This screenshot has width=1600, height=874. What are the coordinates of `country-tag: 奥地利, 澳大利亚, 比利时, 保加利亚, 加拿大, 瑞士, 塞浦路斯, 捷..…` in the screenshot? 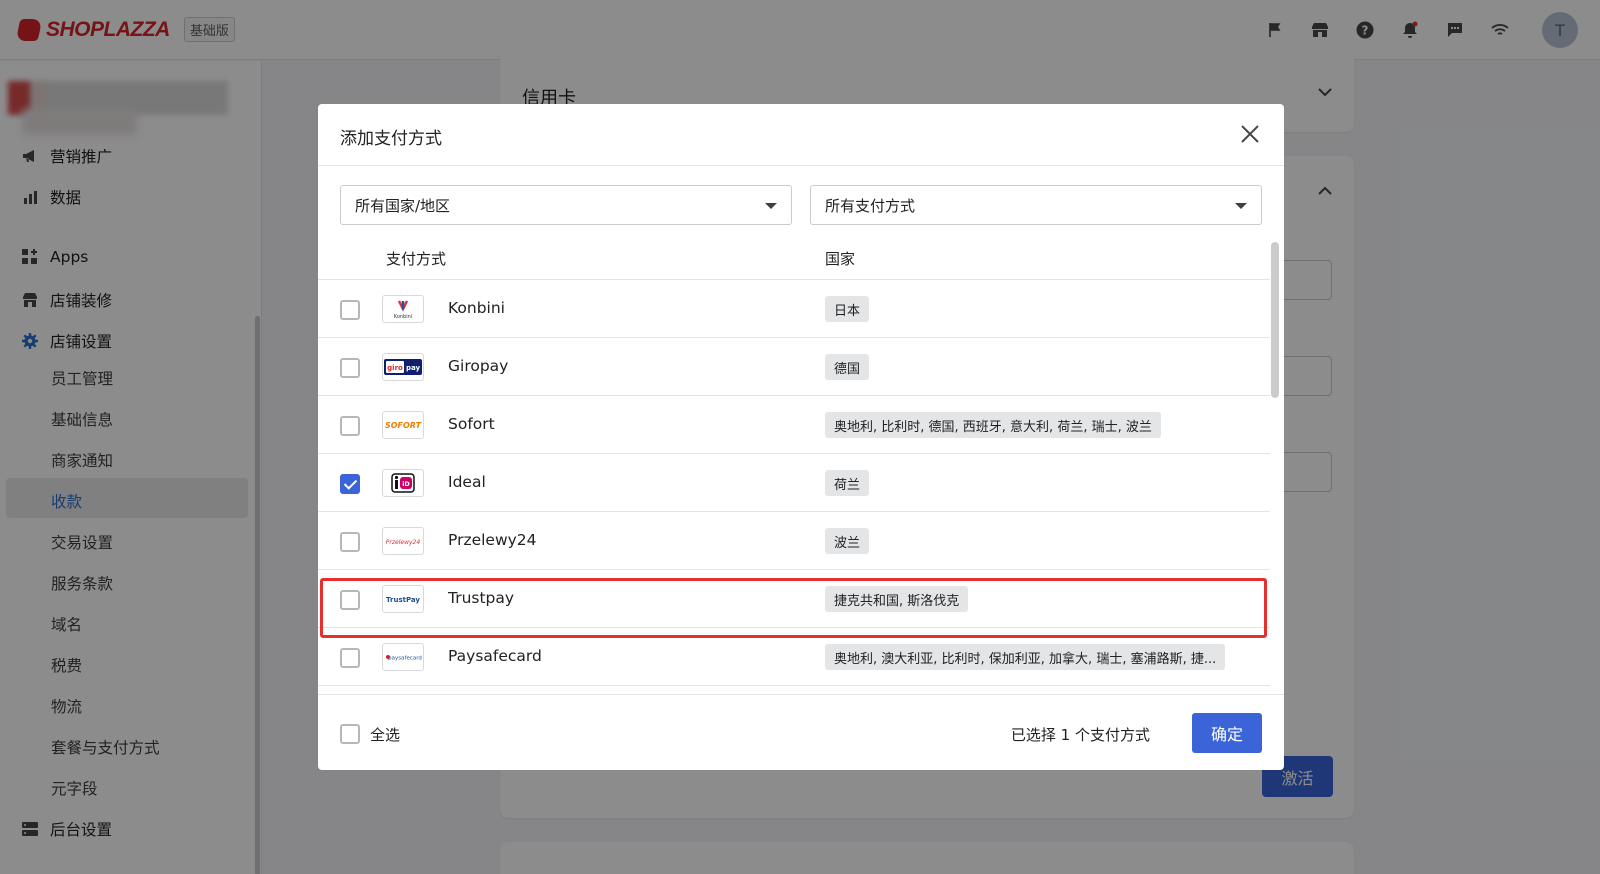 It's located at (1025, 657).